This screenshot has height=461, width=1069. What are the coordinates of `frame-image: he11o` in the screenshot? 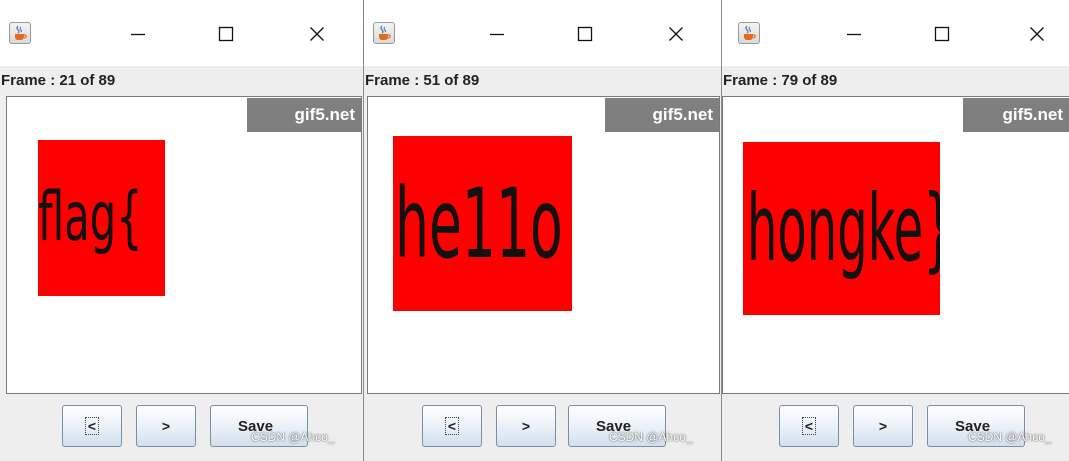 It's located at (482, 223).